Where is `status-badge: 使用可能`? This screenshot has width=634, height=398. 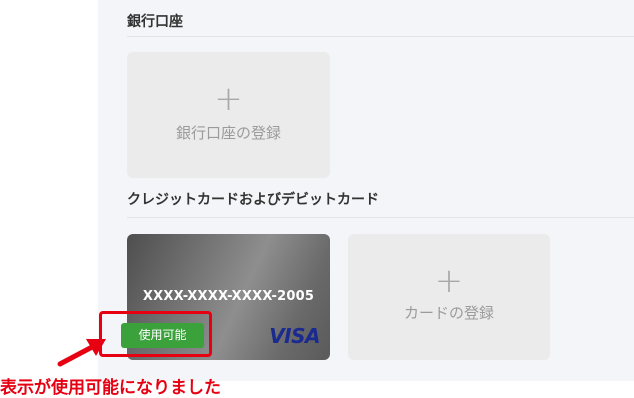 status-badge: 使用可能 is located at coordinates (162, 335).